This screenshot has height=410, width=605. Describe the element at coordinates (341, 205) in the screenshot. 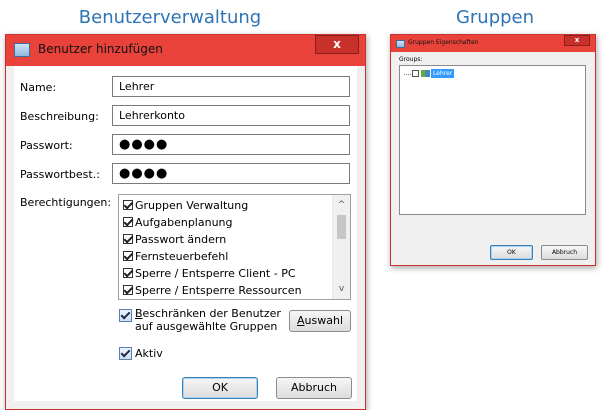

I see `scroll-up-icon: ^` at that location.